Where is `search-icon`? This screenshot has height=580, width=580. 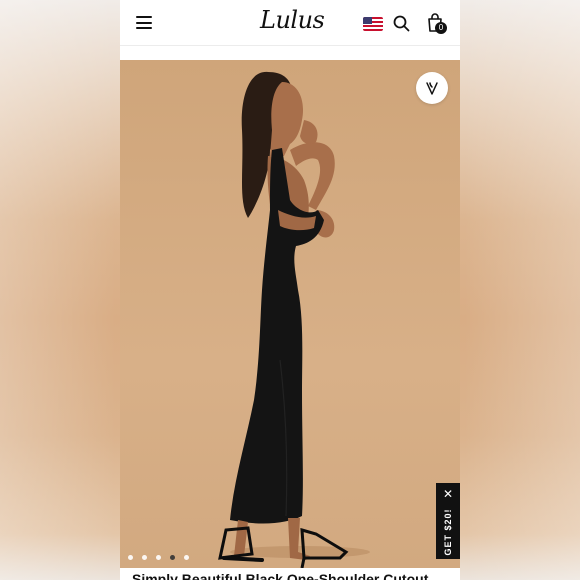 search-icon is located at coordinates (401, 23).